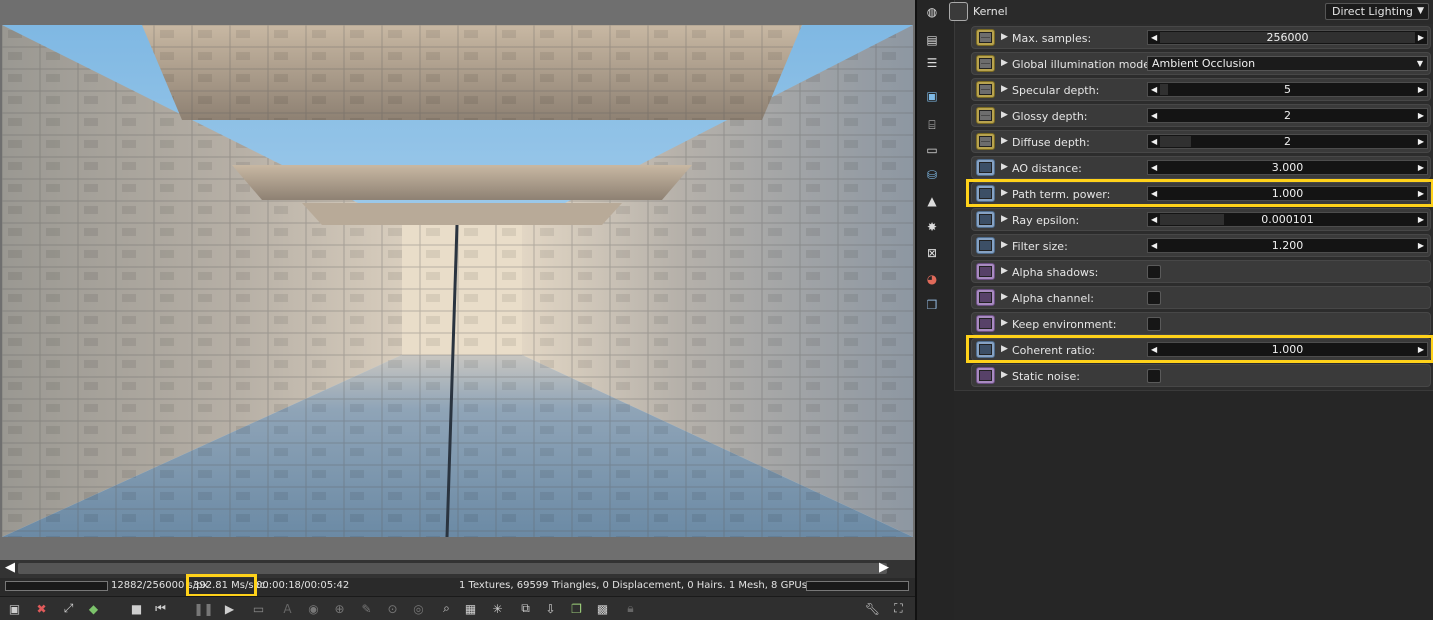 The height and width of the screenshot is (620, 1433). What do you see at coordinates (1201, 323) in the screenshot?
I see `param-row-keep-environment: ▶ Keep environment:` at bounding box center [1201, 323].